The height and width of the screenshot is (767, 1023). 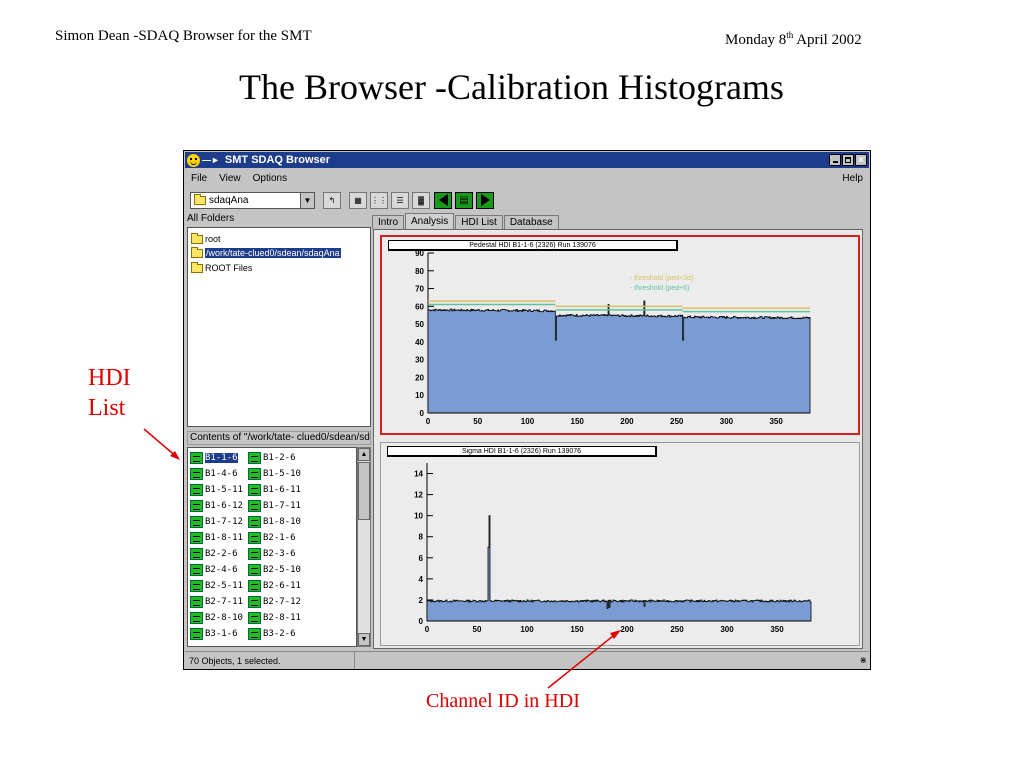 I want to click on arrow-to-channel-axis, so click(x=583, y=660).